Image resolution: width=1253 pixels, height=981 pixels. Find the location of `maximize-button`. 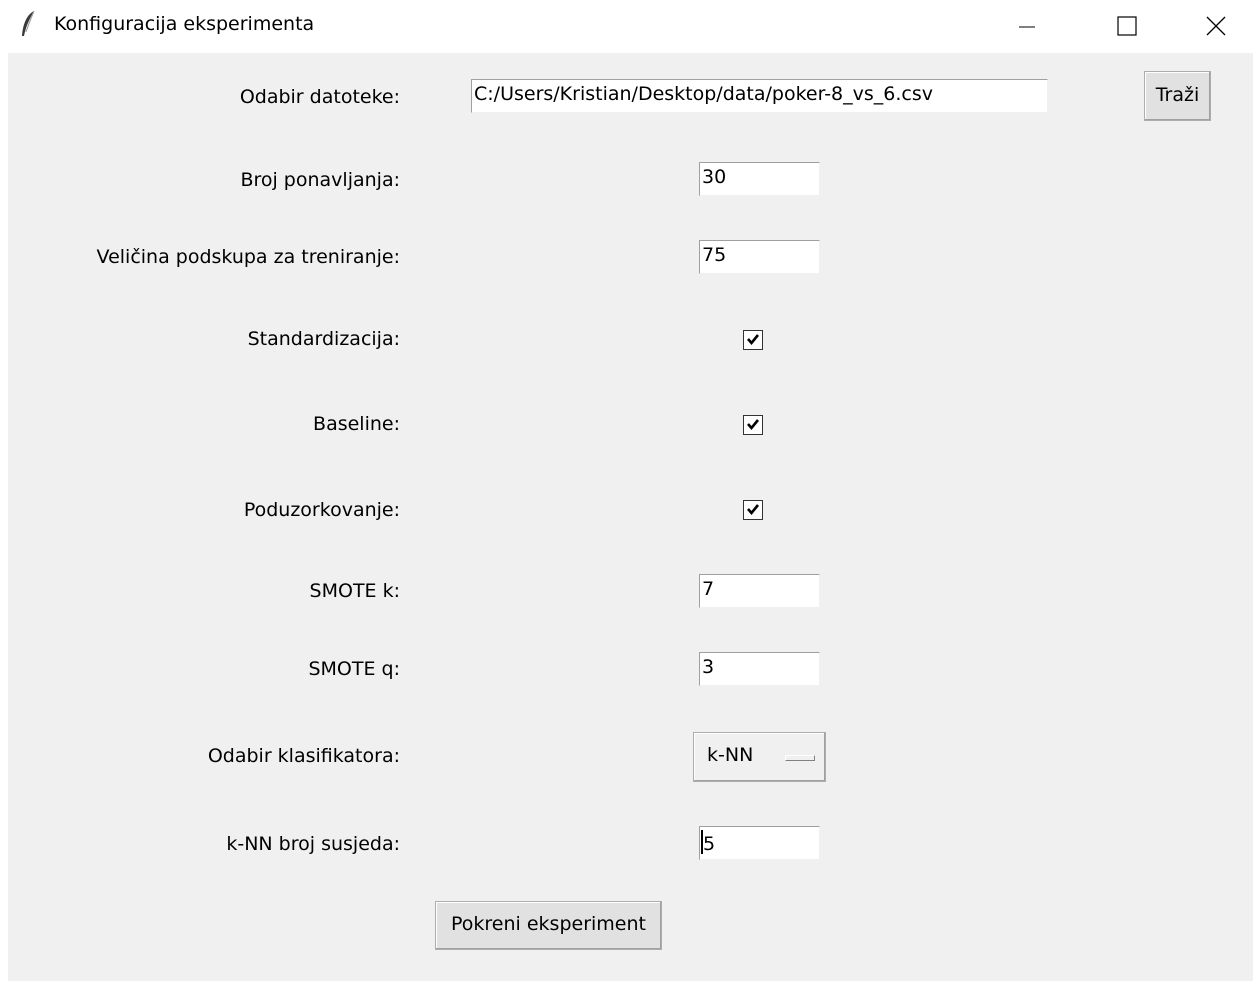

maximize-button is located at coordinates (1127, 26).